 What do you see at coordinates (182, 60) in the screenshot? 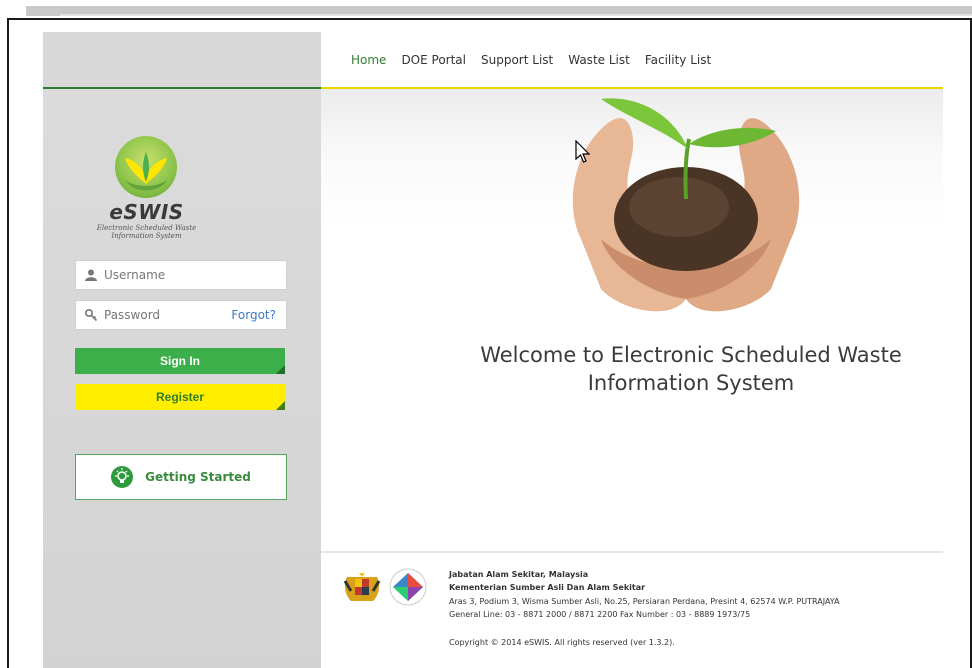
I see `sidebar-header` at bounding box center [182, 60].